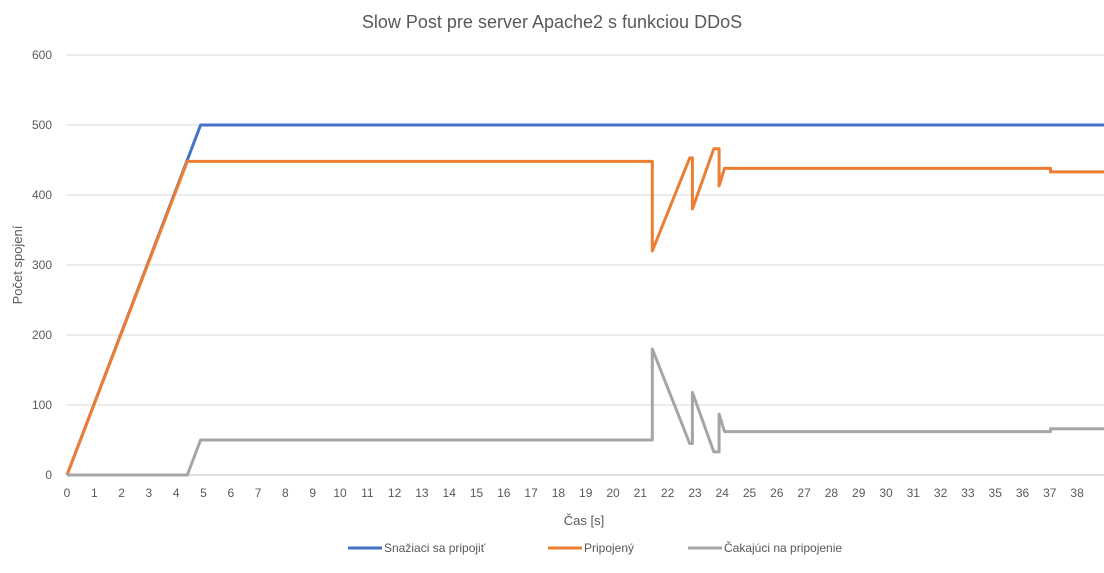 This screenshot has height=573, width=1104. I want to click on x-tick-label: 28, so click(832, 493).